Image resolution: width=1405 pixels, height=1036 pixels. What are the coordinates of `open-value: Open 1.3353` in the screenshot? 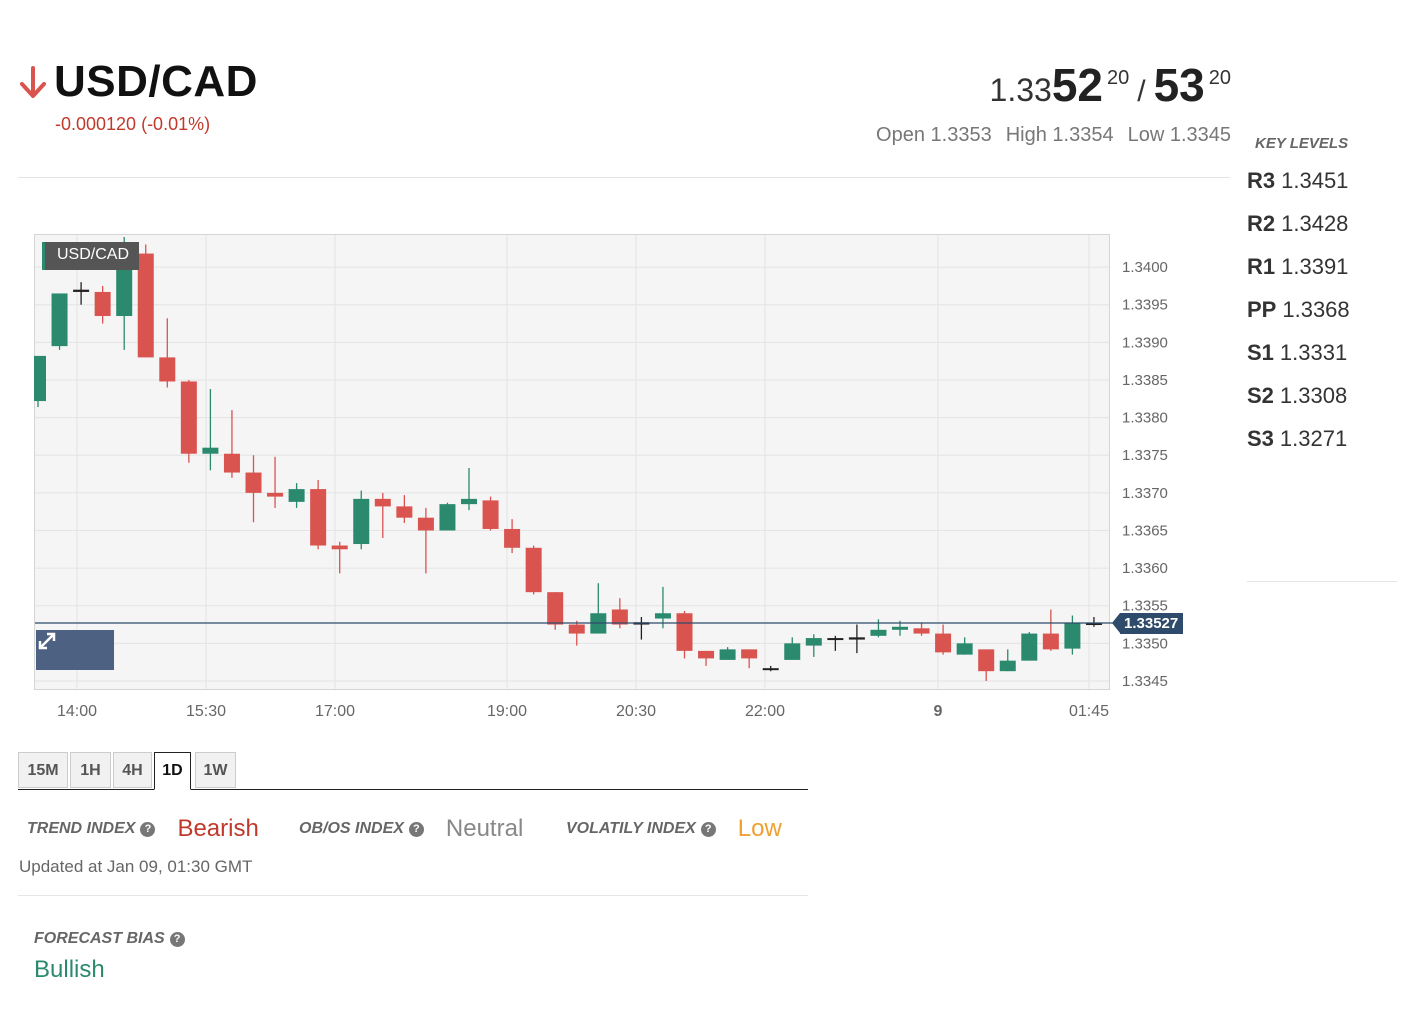 It's located at (934, 135).